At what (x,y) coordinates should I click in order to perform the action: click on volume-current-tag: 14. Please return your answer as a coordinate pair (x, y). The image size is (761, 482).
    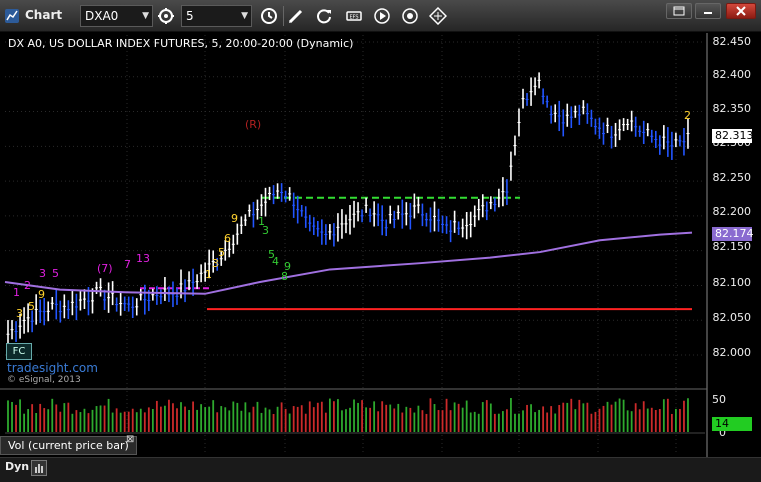
    Looking at the image, I should click on (732, 424).